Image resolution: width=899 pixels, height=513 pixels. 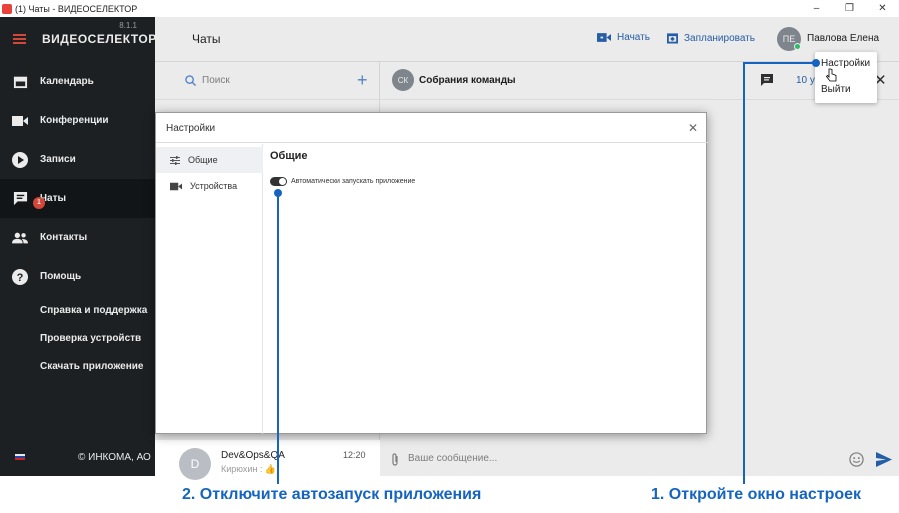 I want to click on callout-1-line-h, so click(x=779, y=63).